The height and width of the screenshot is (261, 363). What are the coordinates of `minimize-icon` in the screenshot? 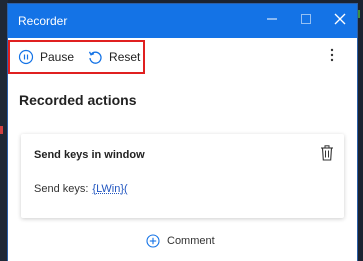 It's located at (272, 21).